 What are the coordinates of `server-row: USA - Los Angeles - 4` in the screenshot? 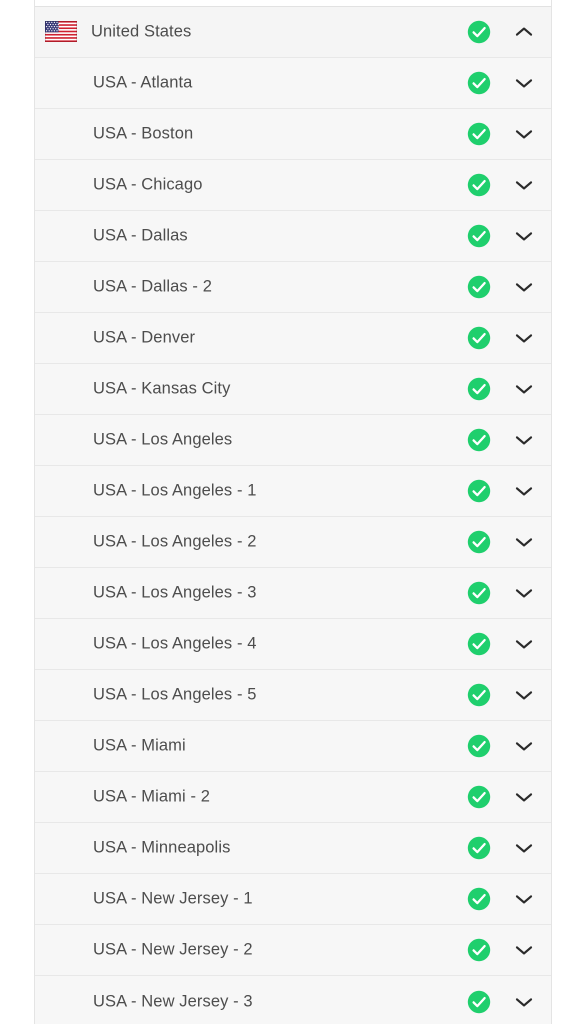 It's located at (293, 644).